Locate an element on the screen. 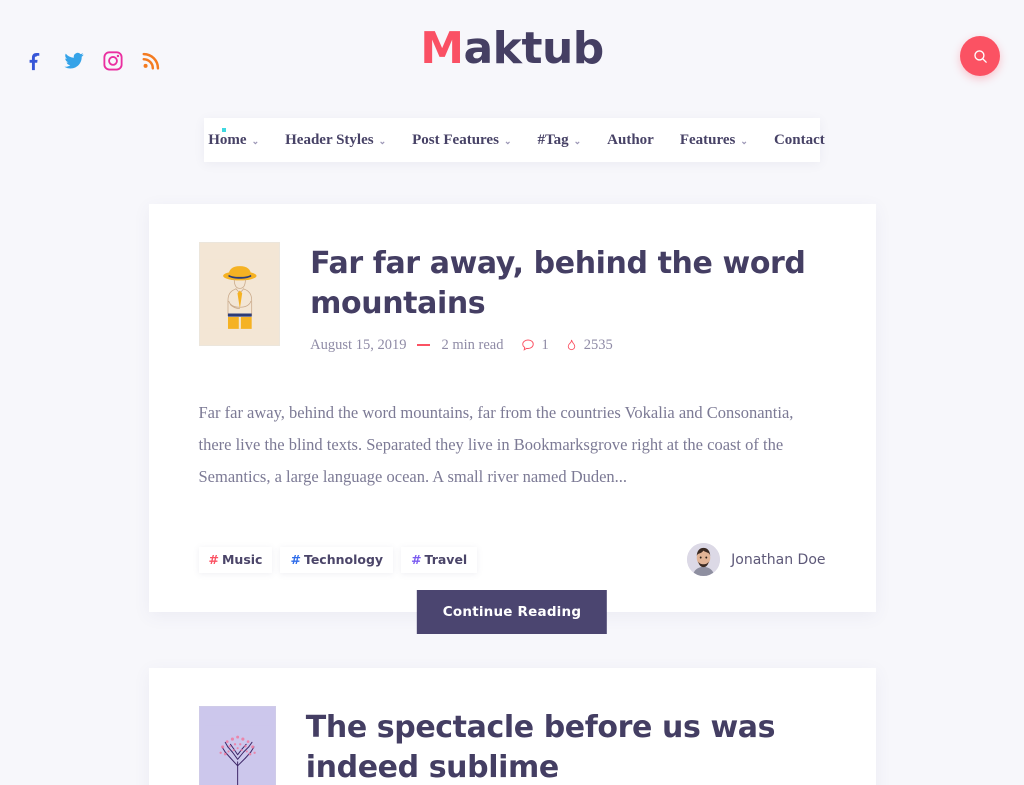 This screenshot has width=1024, height=785. nav-item-contact: Contact is located at coordinates (799, 140).